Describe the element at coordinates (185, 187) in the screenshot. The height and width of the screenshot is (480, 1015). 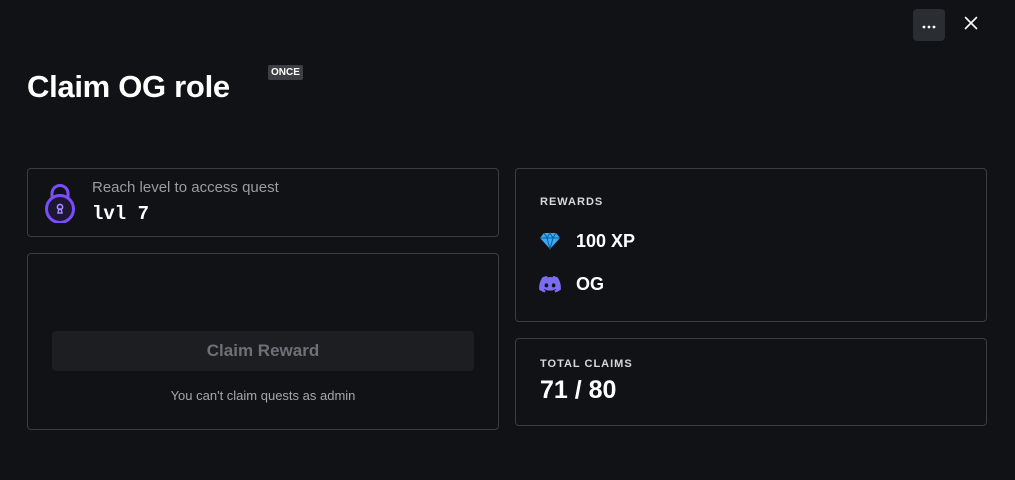
I see `level-hint: Reach level to access quest` at that location.